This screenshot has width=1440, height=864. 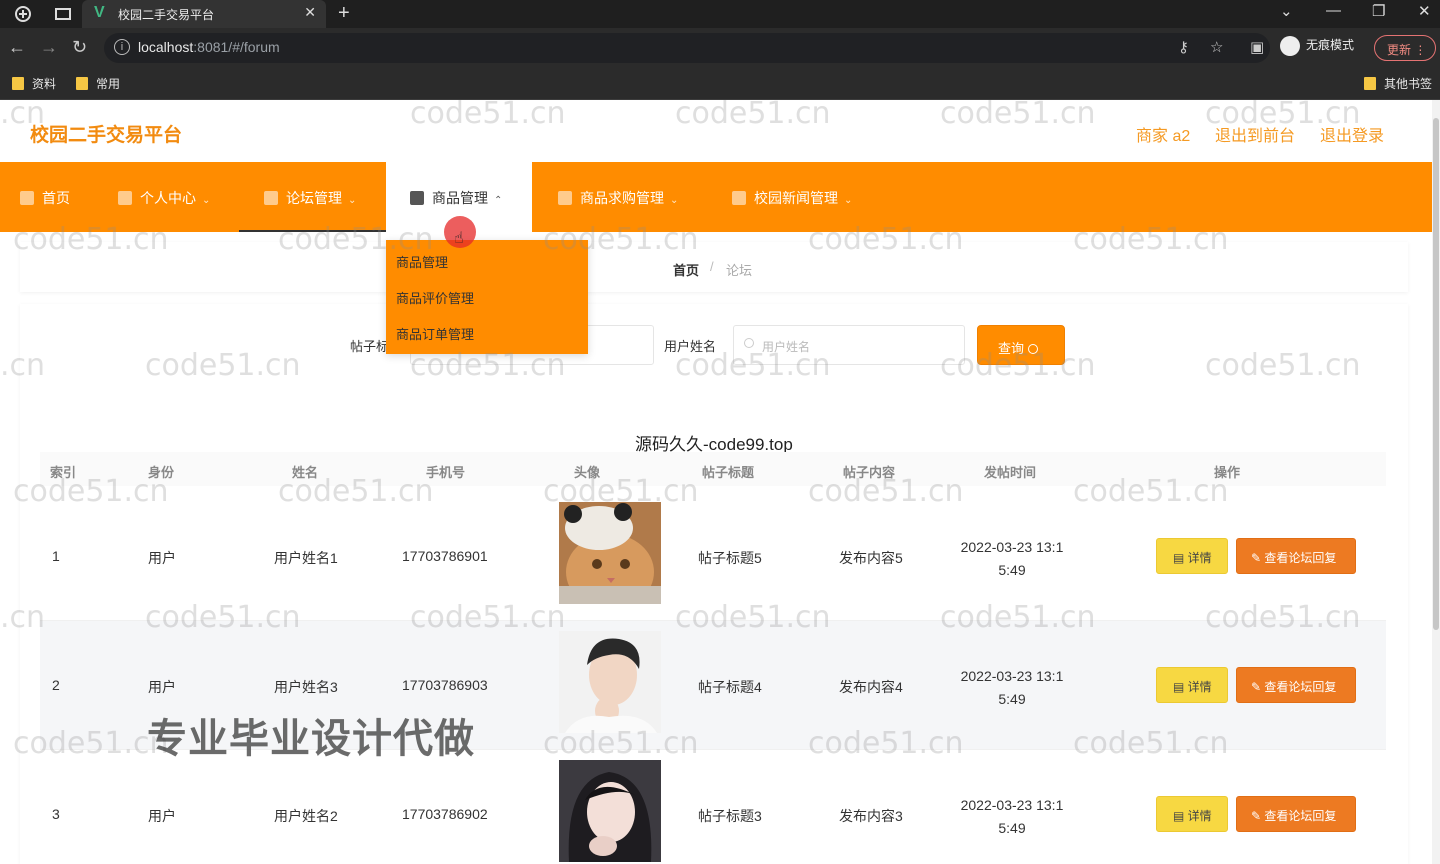 What do you see at coordinates (1290, 46) in the screenshot?
I see `incognito-icon` at bounding box center [1290, 46].